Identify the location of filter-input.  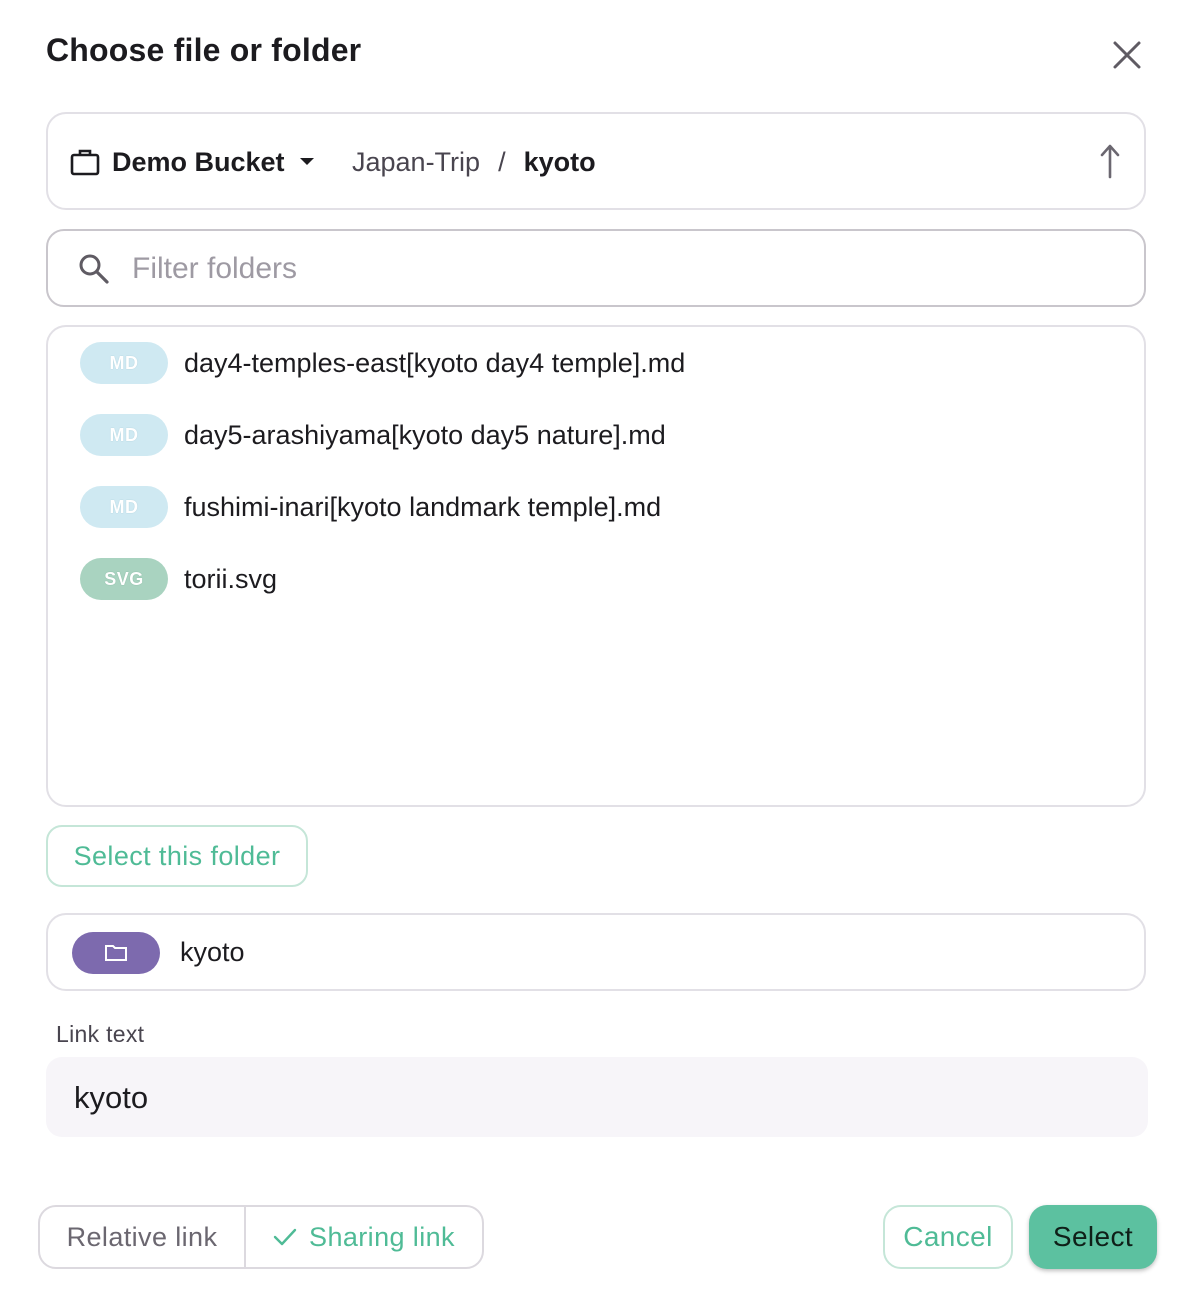
(622, 269).